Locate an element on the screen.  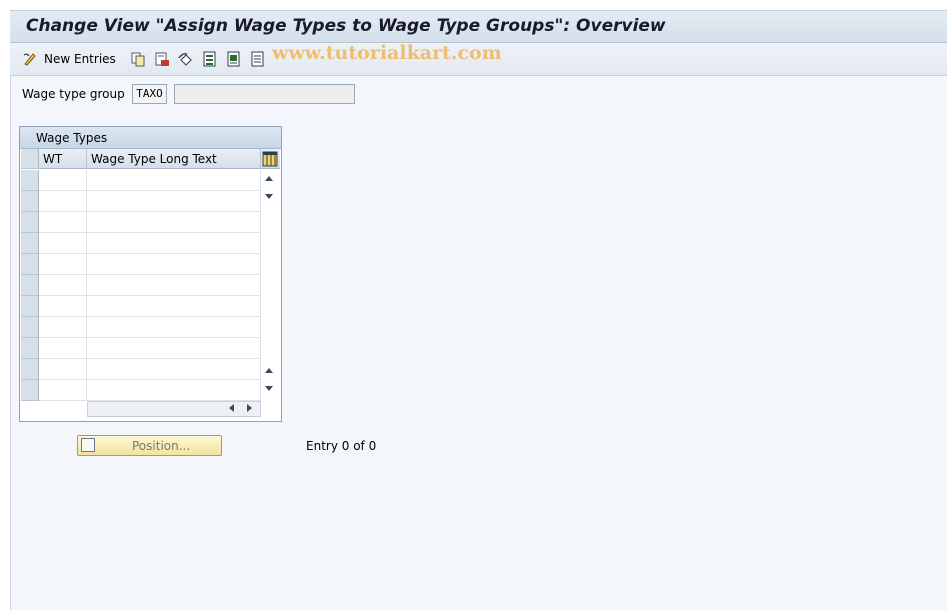
wage-type-group-label: Wage type group is located at coordinates (73, 94).